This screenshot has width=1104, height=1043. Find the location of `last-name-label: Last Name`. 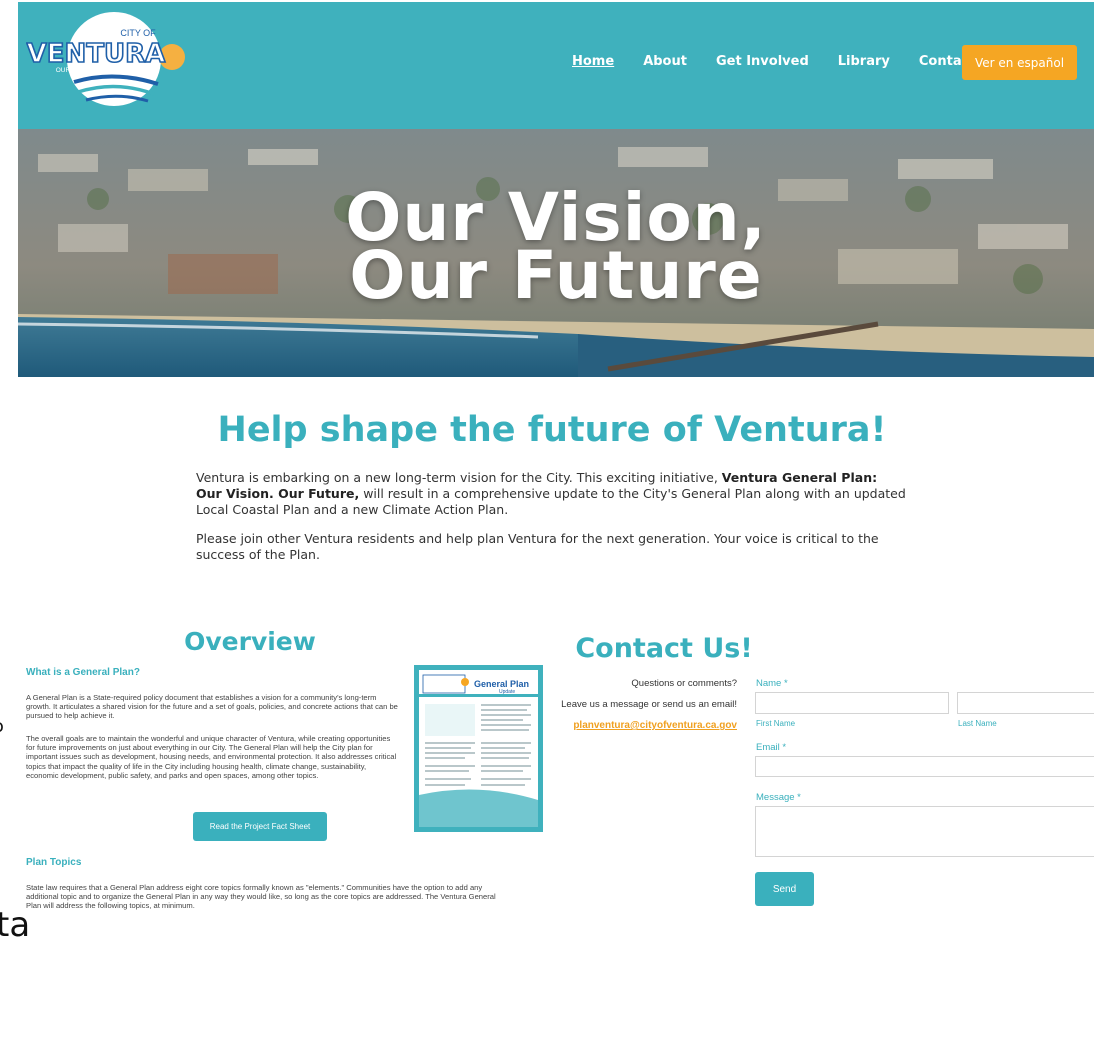

last-name-label: Last Name is located at coordinates (977, 723).